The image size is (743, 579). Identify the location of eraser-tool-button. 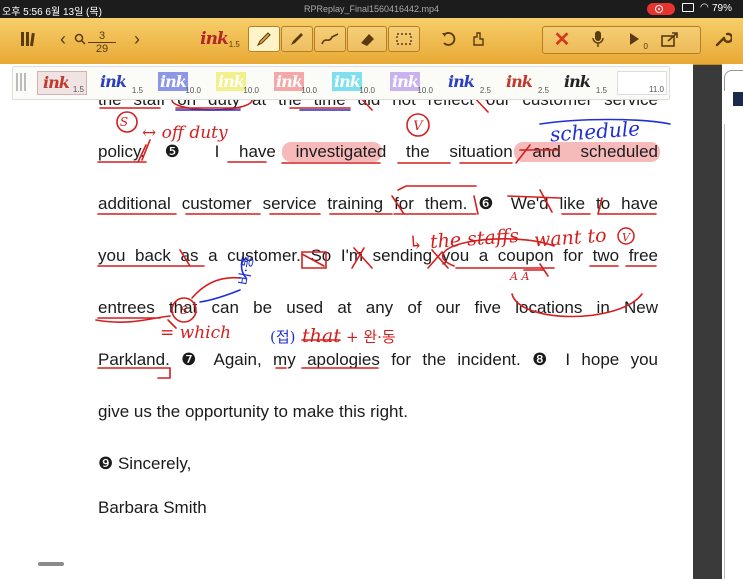
(367, 39).